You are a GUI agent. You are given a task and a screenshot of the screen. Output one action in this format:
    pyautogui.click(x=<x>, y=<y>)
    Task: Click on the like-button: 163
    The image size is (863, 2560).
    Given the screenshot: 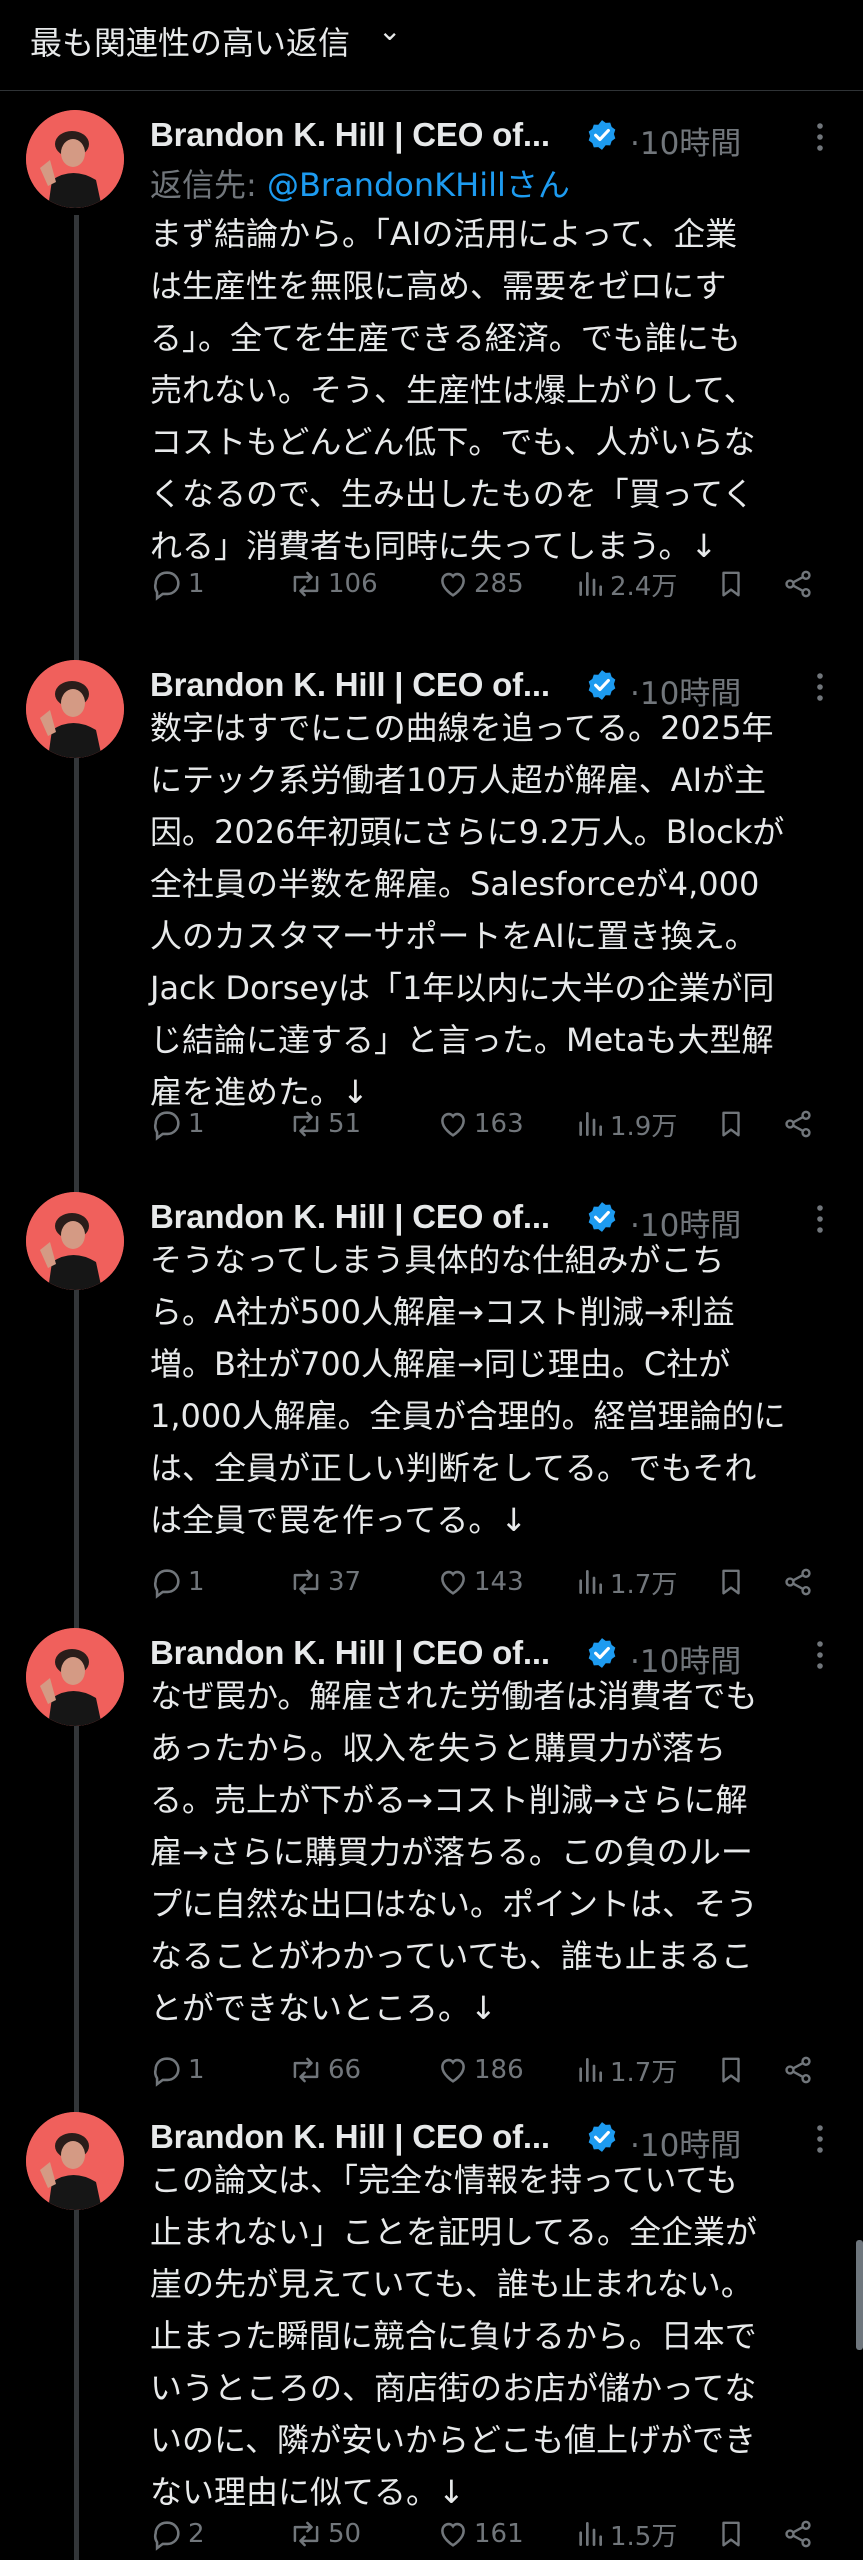 What is the action you would take?
    pyautogui.click(x=480, y=1124)
    